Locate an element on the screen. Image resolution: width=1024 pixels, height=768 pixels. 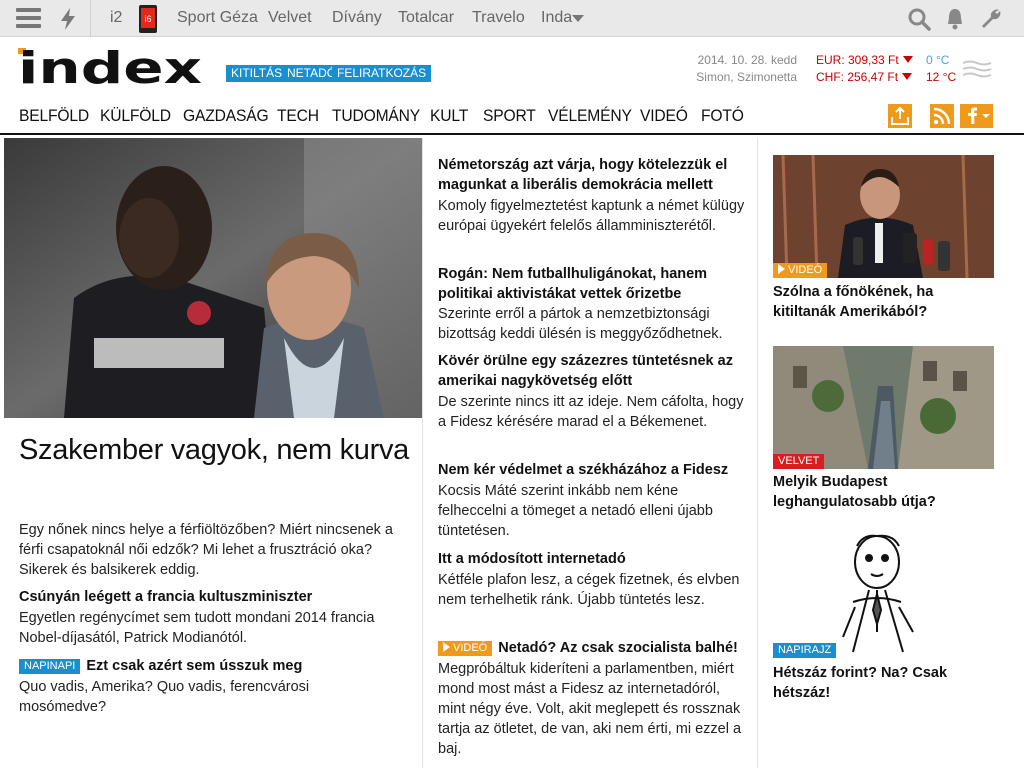
hero-image is located at coordinates (213, 278).